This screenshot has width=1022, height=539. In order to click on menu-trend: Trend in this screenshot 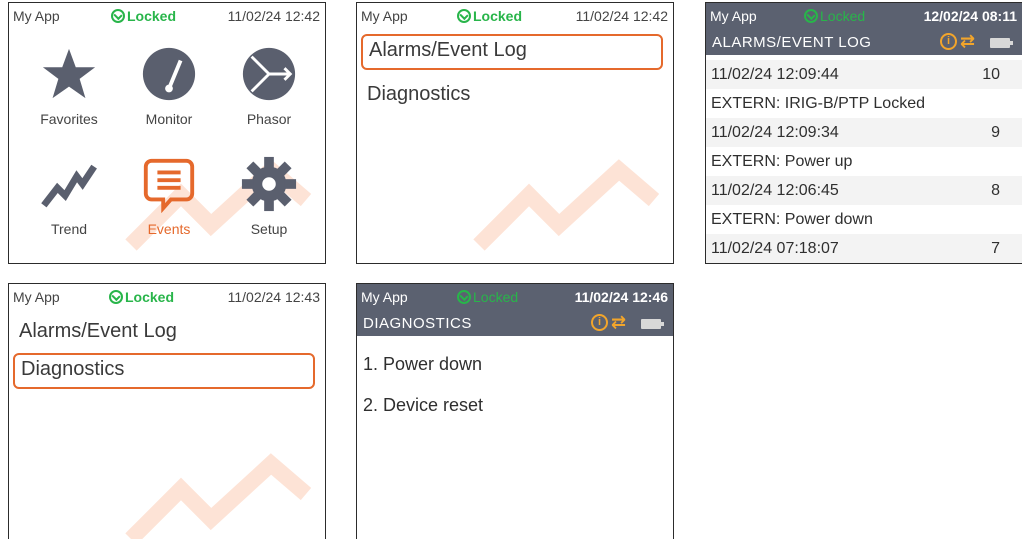, I will do `click(69, 196)`.